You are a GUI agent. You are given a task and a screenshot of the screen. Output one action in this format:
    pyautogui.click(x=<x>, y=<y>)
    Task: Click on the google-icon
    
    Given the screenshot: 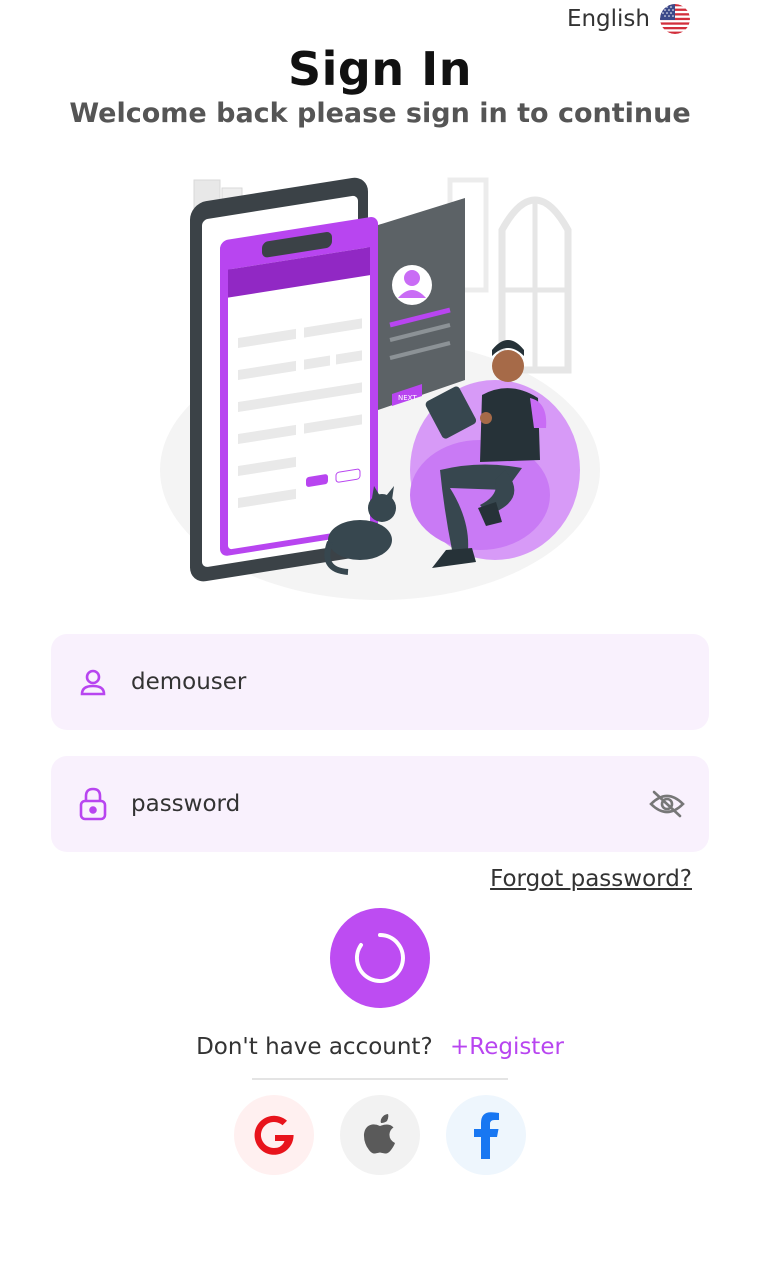 What is the action you would take?
    pyautogui.click(x=274, y=1135)
    